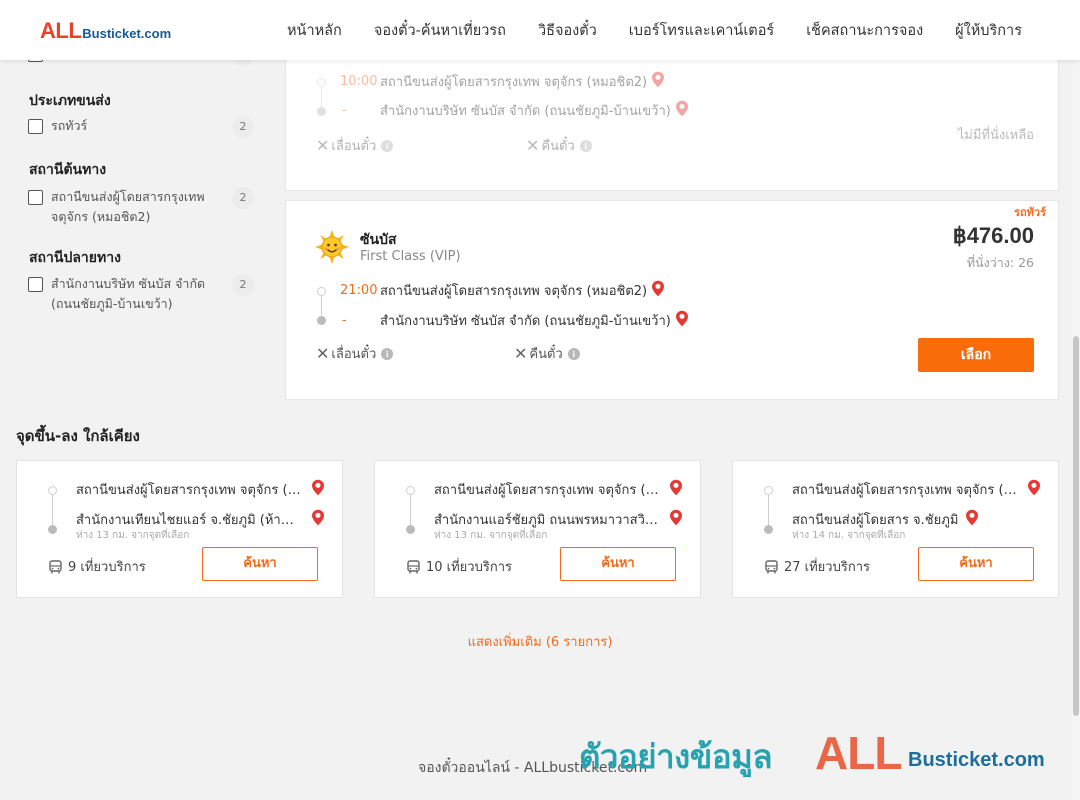 The height and width of the screenshot is (800, 1080). I want to click on select-trip-button: เลือก, so click(976, 355).